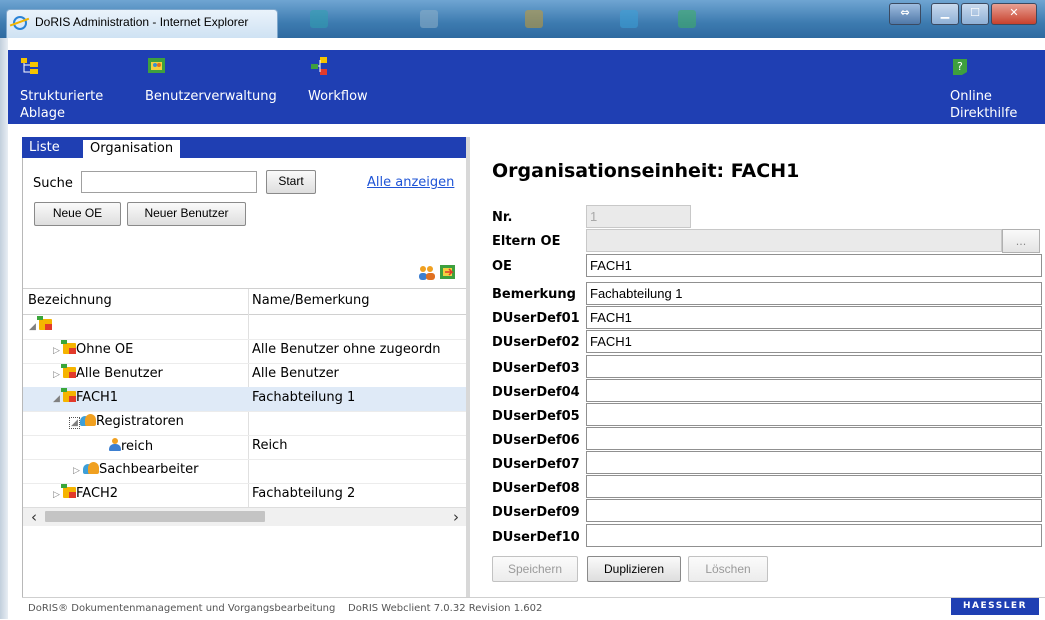 This screenshot has height=620, width=1045. I want to click on nav-online-direkthilfe: ? Online Direkthilfe, so click(992, 87).